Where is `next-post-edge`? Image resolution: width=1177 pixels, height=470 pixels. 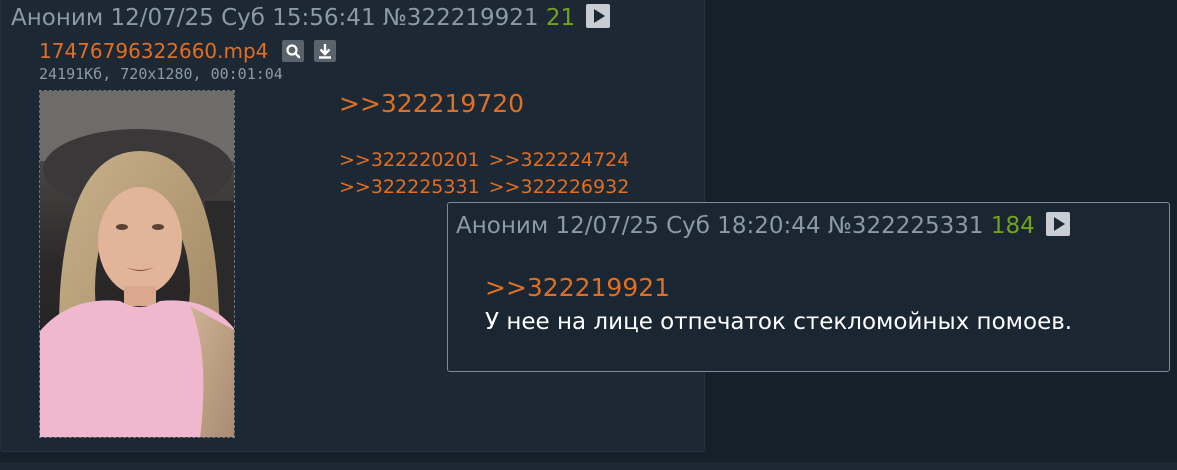 next-post-edge is located at coordinates (588, 466).